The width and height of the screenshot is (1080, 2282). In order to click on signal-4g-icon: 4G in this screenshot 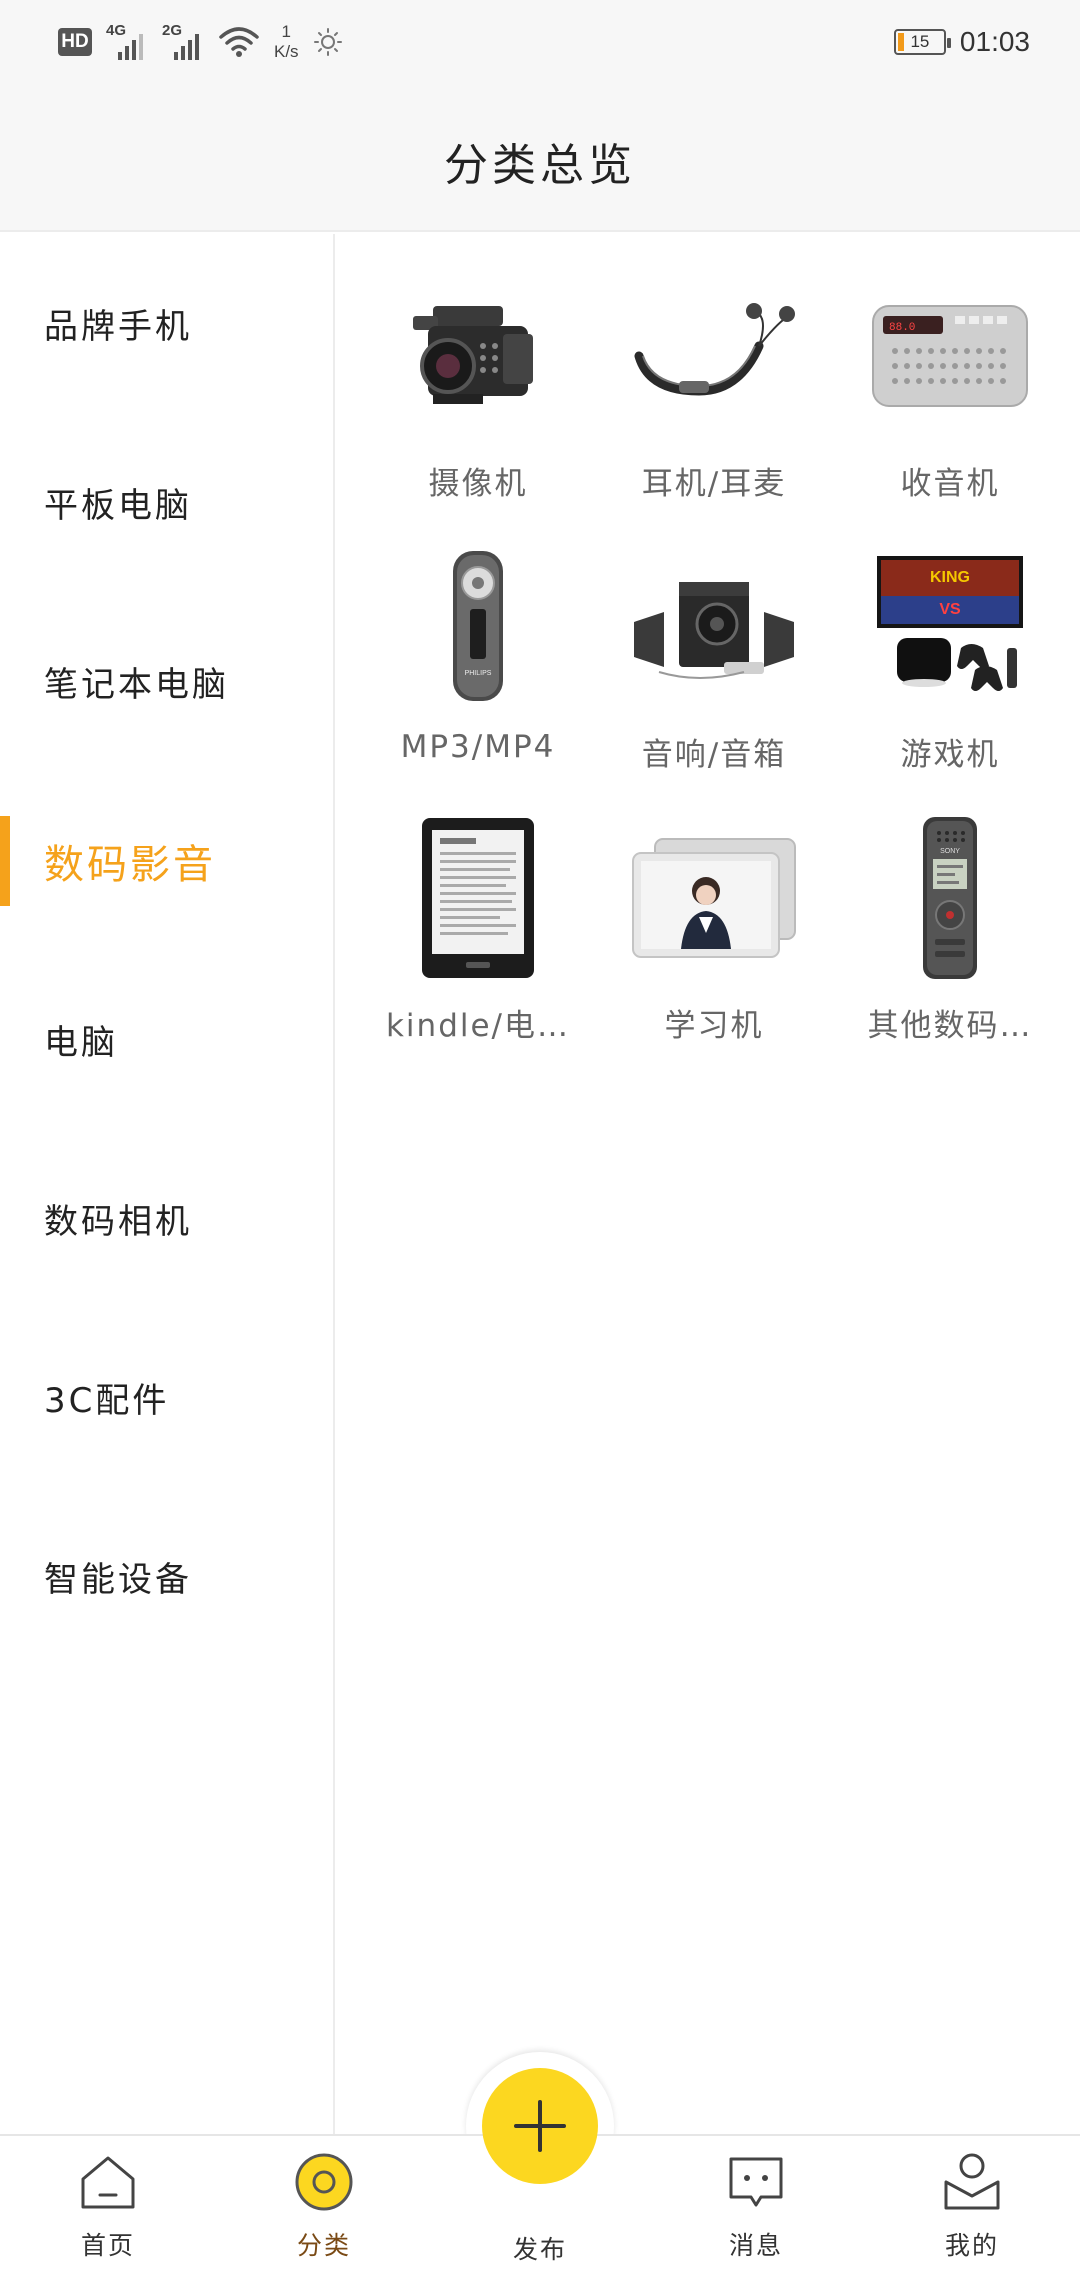, I will do `click(127, 42)`.